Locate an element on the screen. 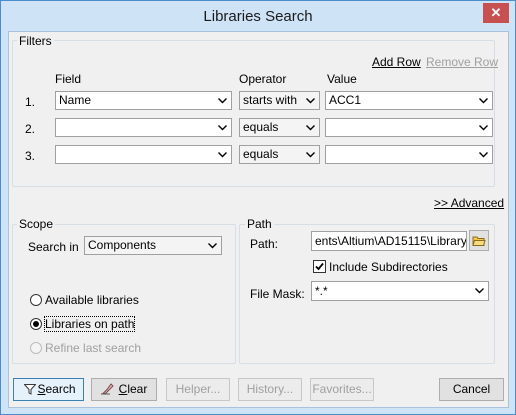  file-mask-label: File Mask: is located at coordinates (277, 294).